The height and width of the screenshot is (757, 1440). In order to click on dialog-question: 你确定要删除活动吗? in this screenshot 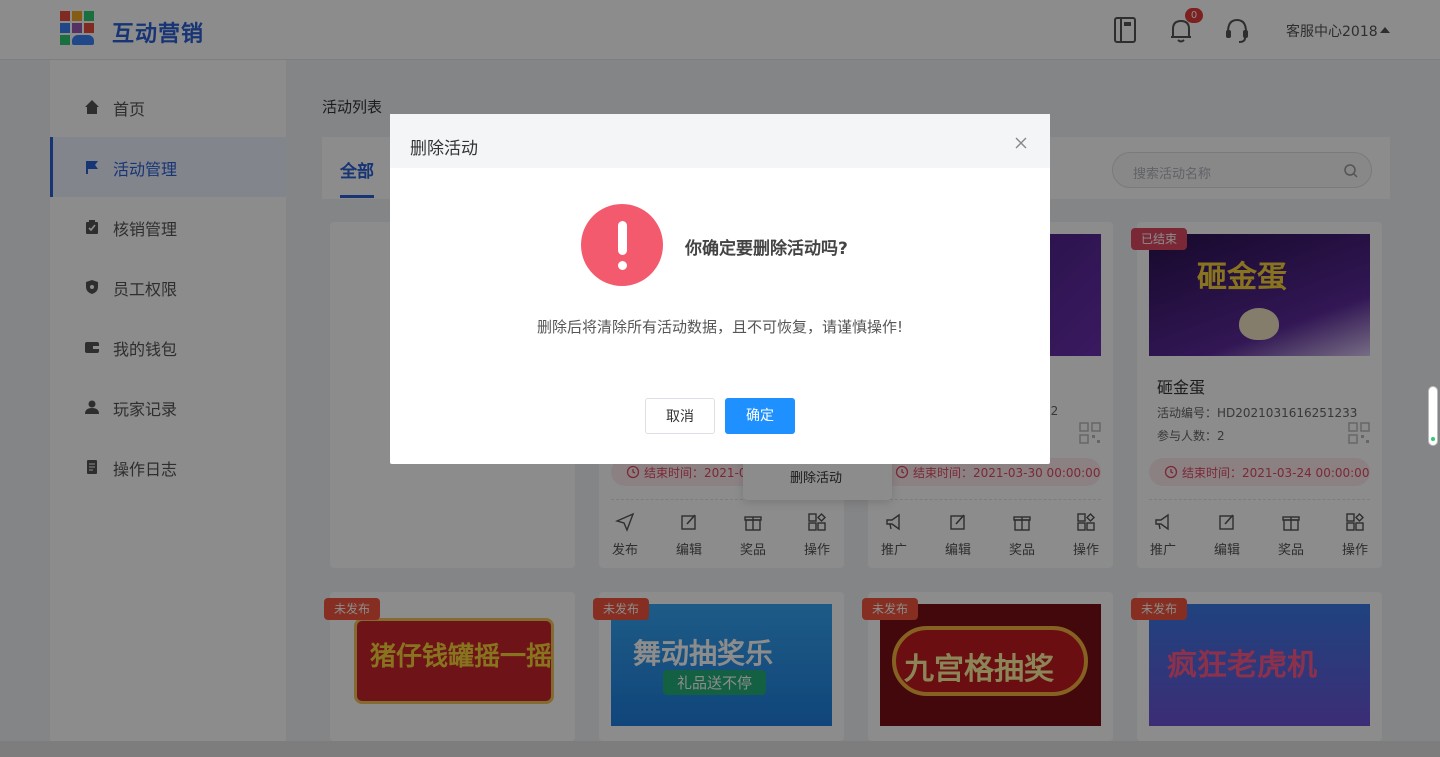, I will do `click(766, 249)`.